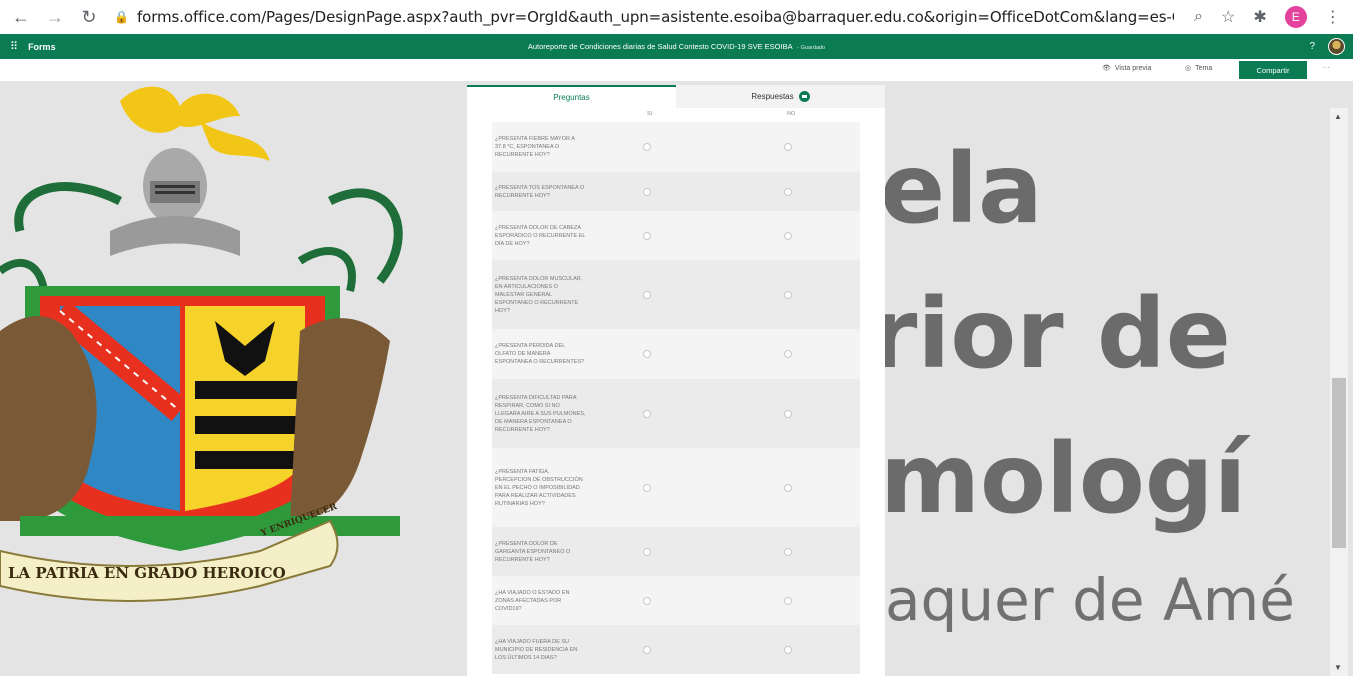 The height and width of the screenshot is (676, 1353). What do you see at coordinates (772, 96) in the screenshot?
I see `tab-responses-label: Respuestas` at bounding box center [772, 96].